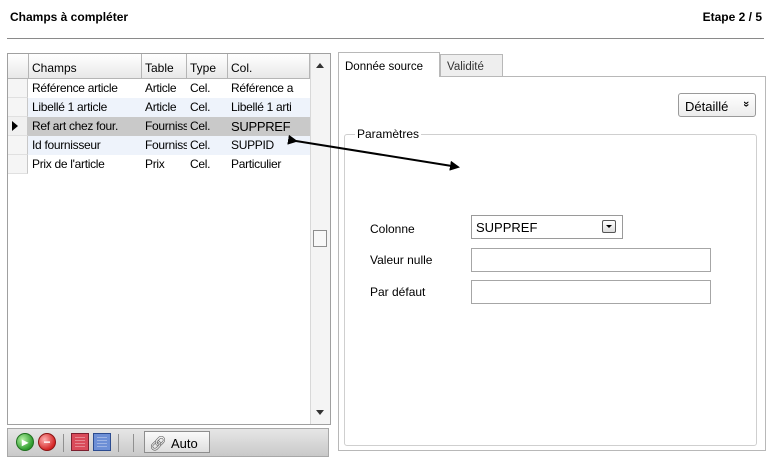  Describe the element at coordinates (25, 442) in the screenshot. I see `add-icon: ▸` at that location.